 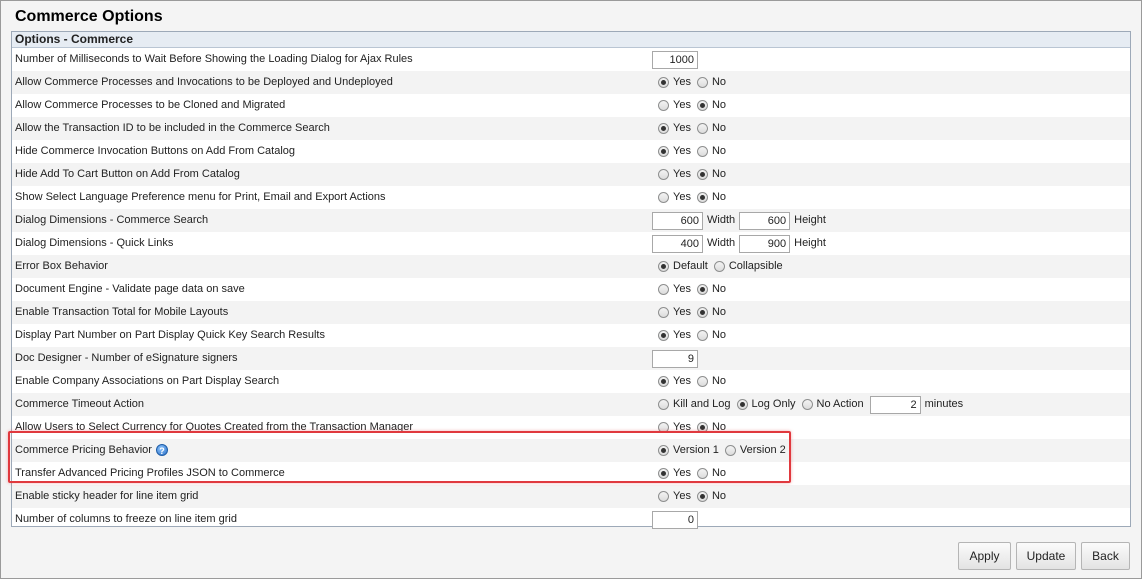 I want to click on default-radio, so click(x=663, y=266).